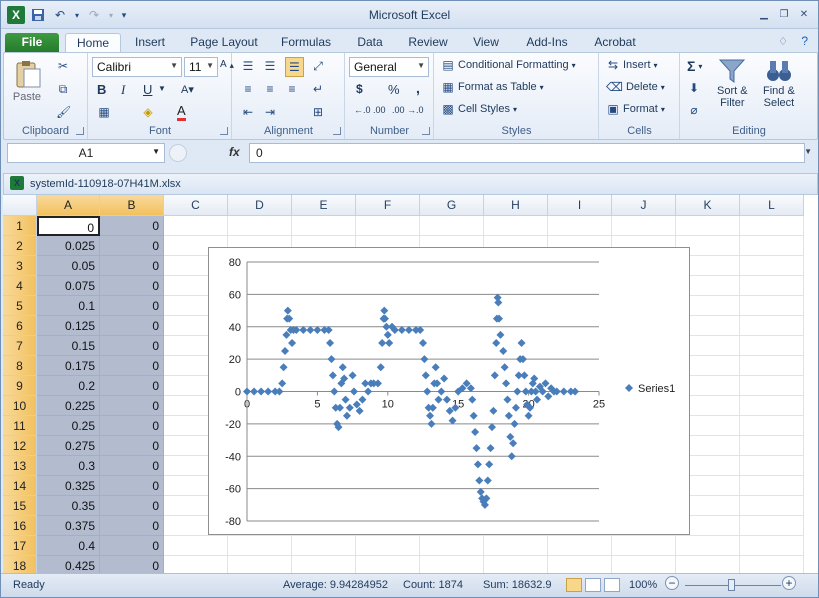 The height and width of the screenshot is (598, 819). I want to click on column-header: F, so click(388, 205).